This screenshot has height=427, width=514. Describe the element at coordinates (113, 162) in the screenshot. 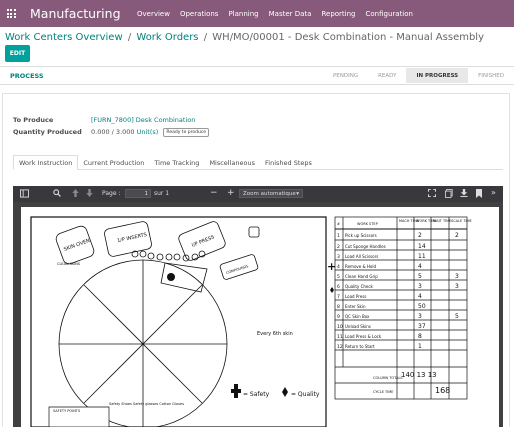

I see `tab-current-production: Current Production` at that location.